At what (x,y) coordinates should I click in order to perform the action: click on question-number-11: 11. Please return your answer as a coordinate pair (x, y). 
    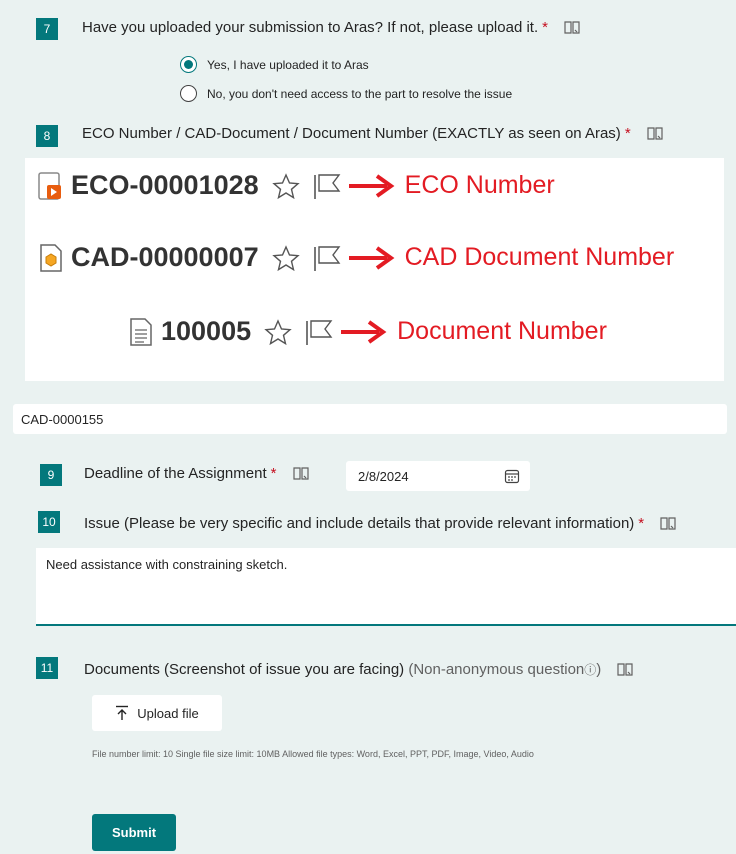
    Looking at the image, I should click on (47, 668).